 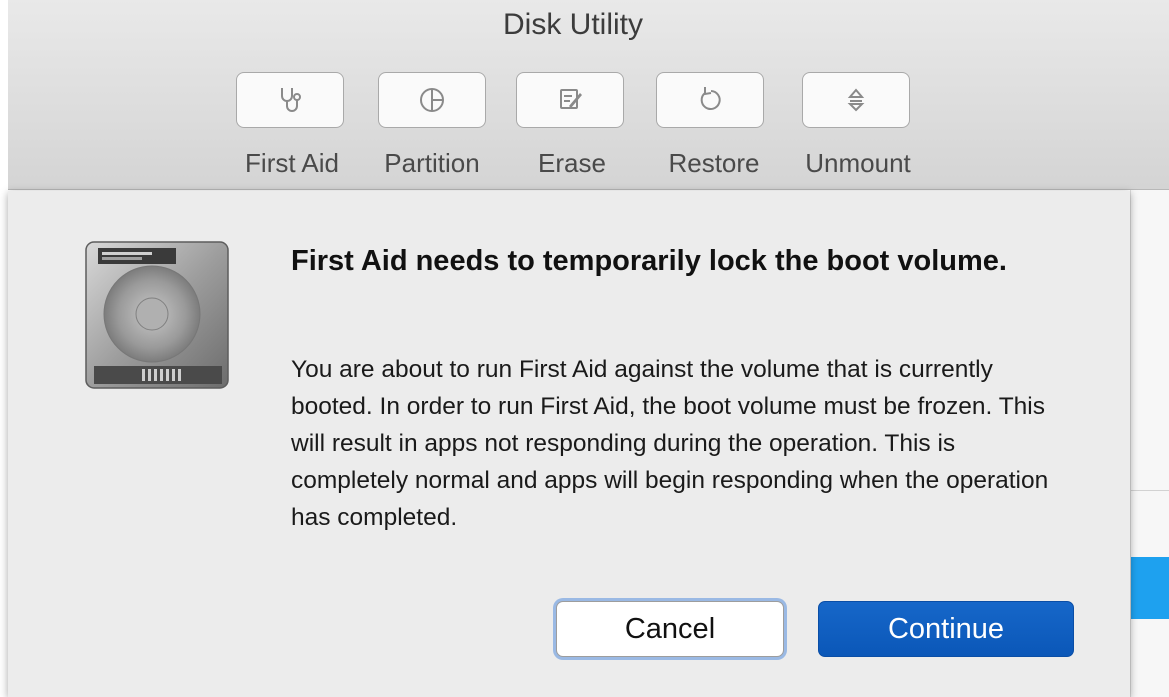 What do you see at coordinates (1150, 588) in the screenshot?
I see `selected-row-highlight` at bounding box center [1150, 588].